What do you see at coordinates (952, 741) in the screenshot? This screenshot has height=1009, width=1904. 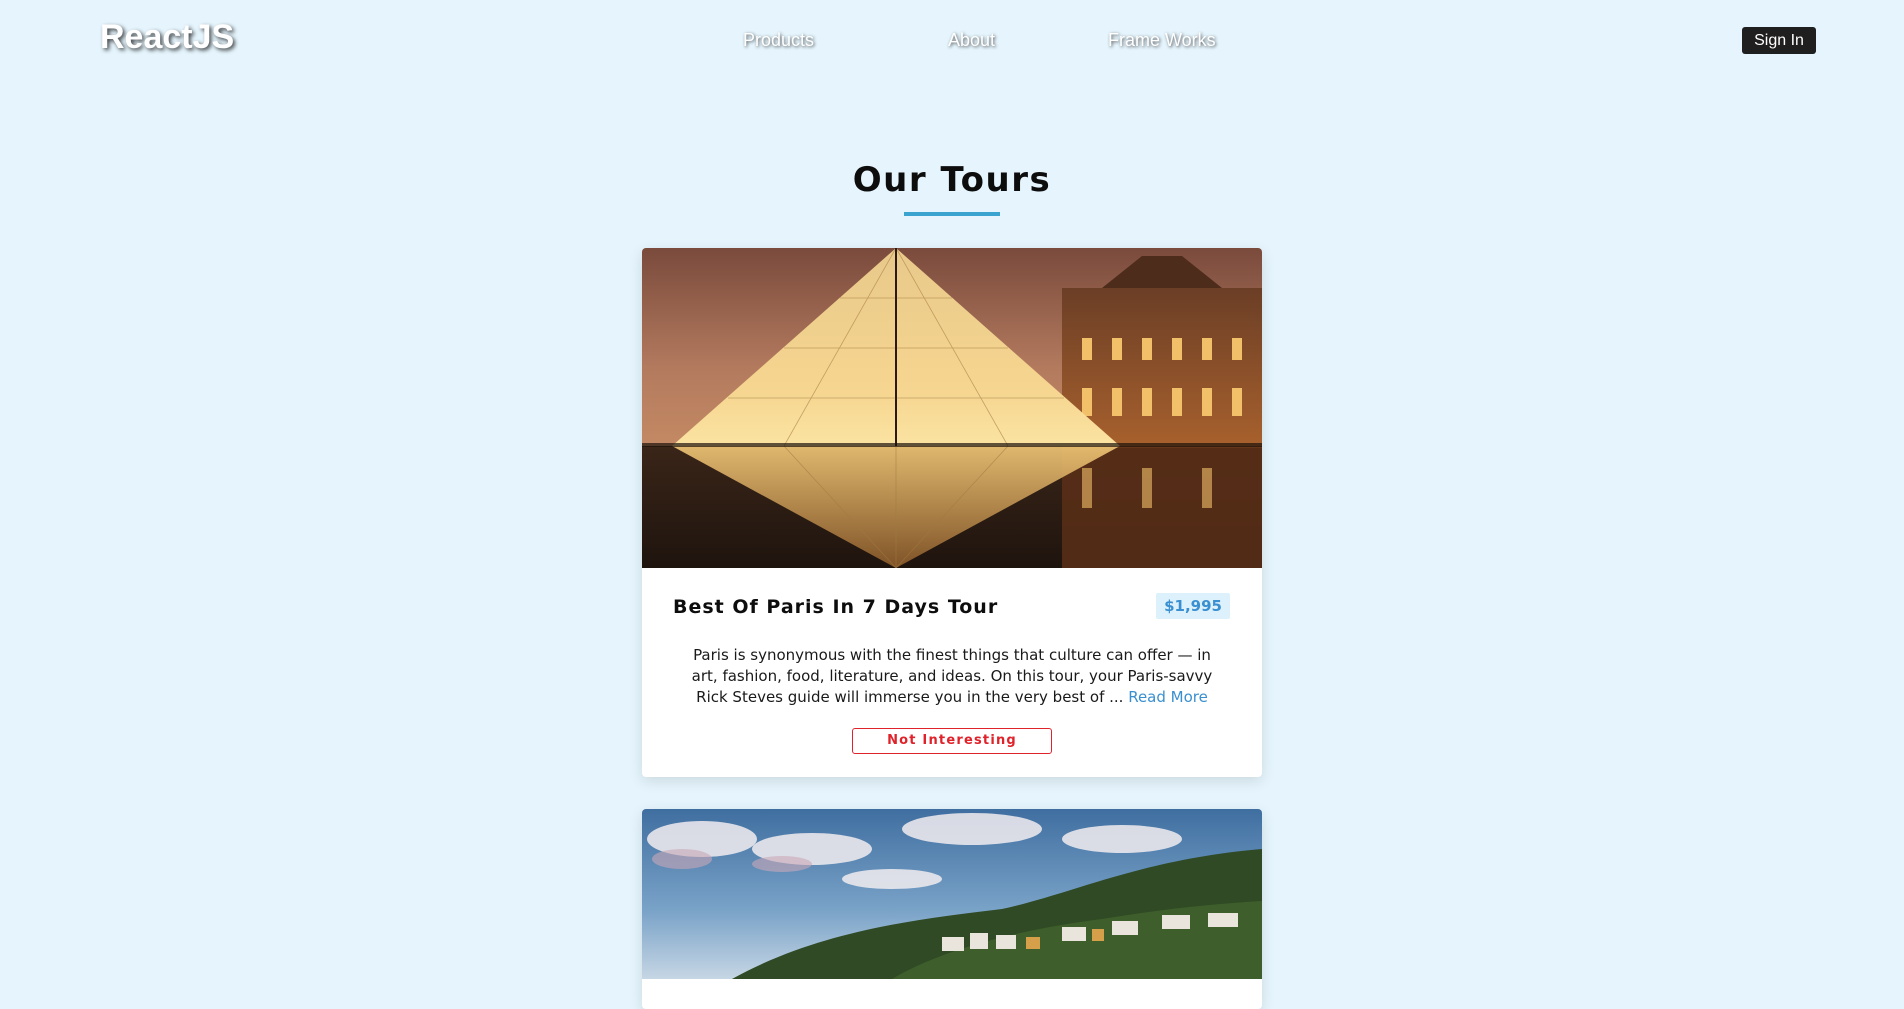 I see `not-interesting-button: Not Interesting` at bounding box center [952, 741].